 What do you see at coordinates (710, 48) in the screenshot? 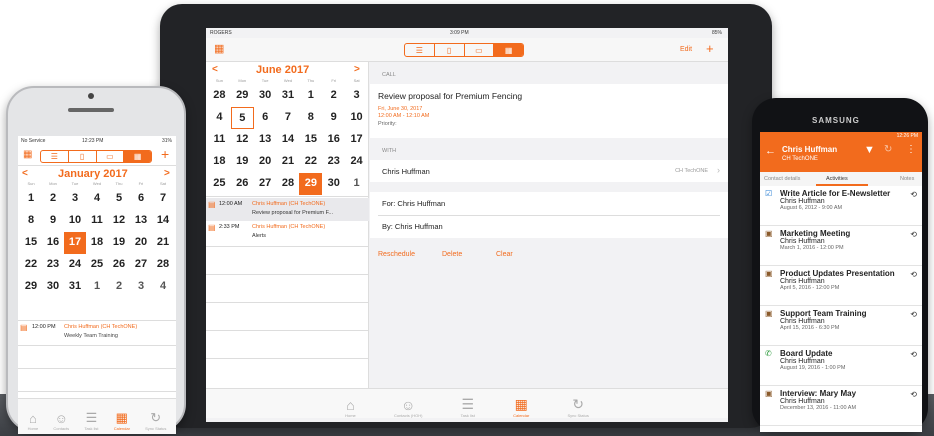
I see `add-button: +` at bounding box center [710, 48].